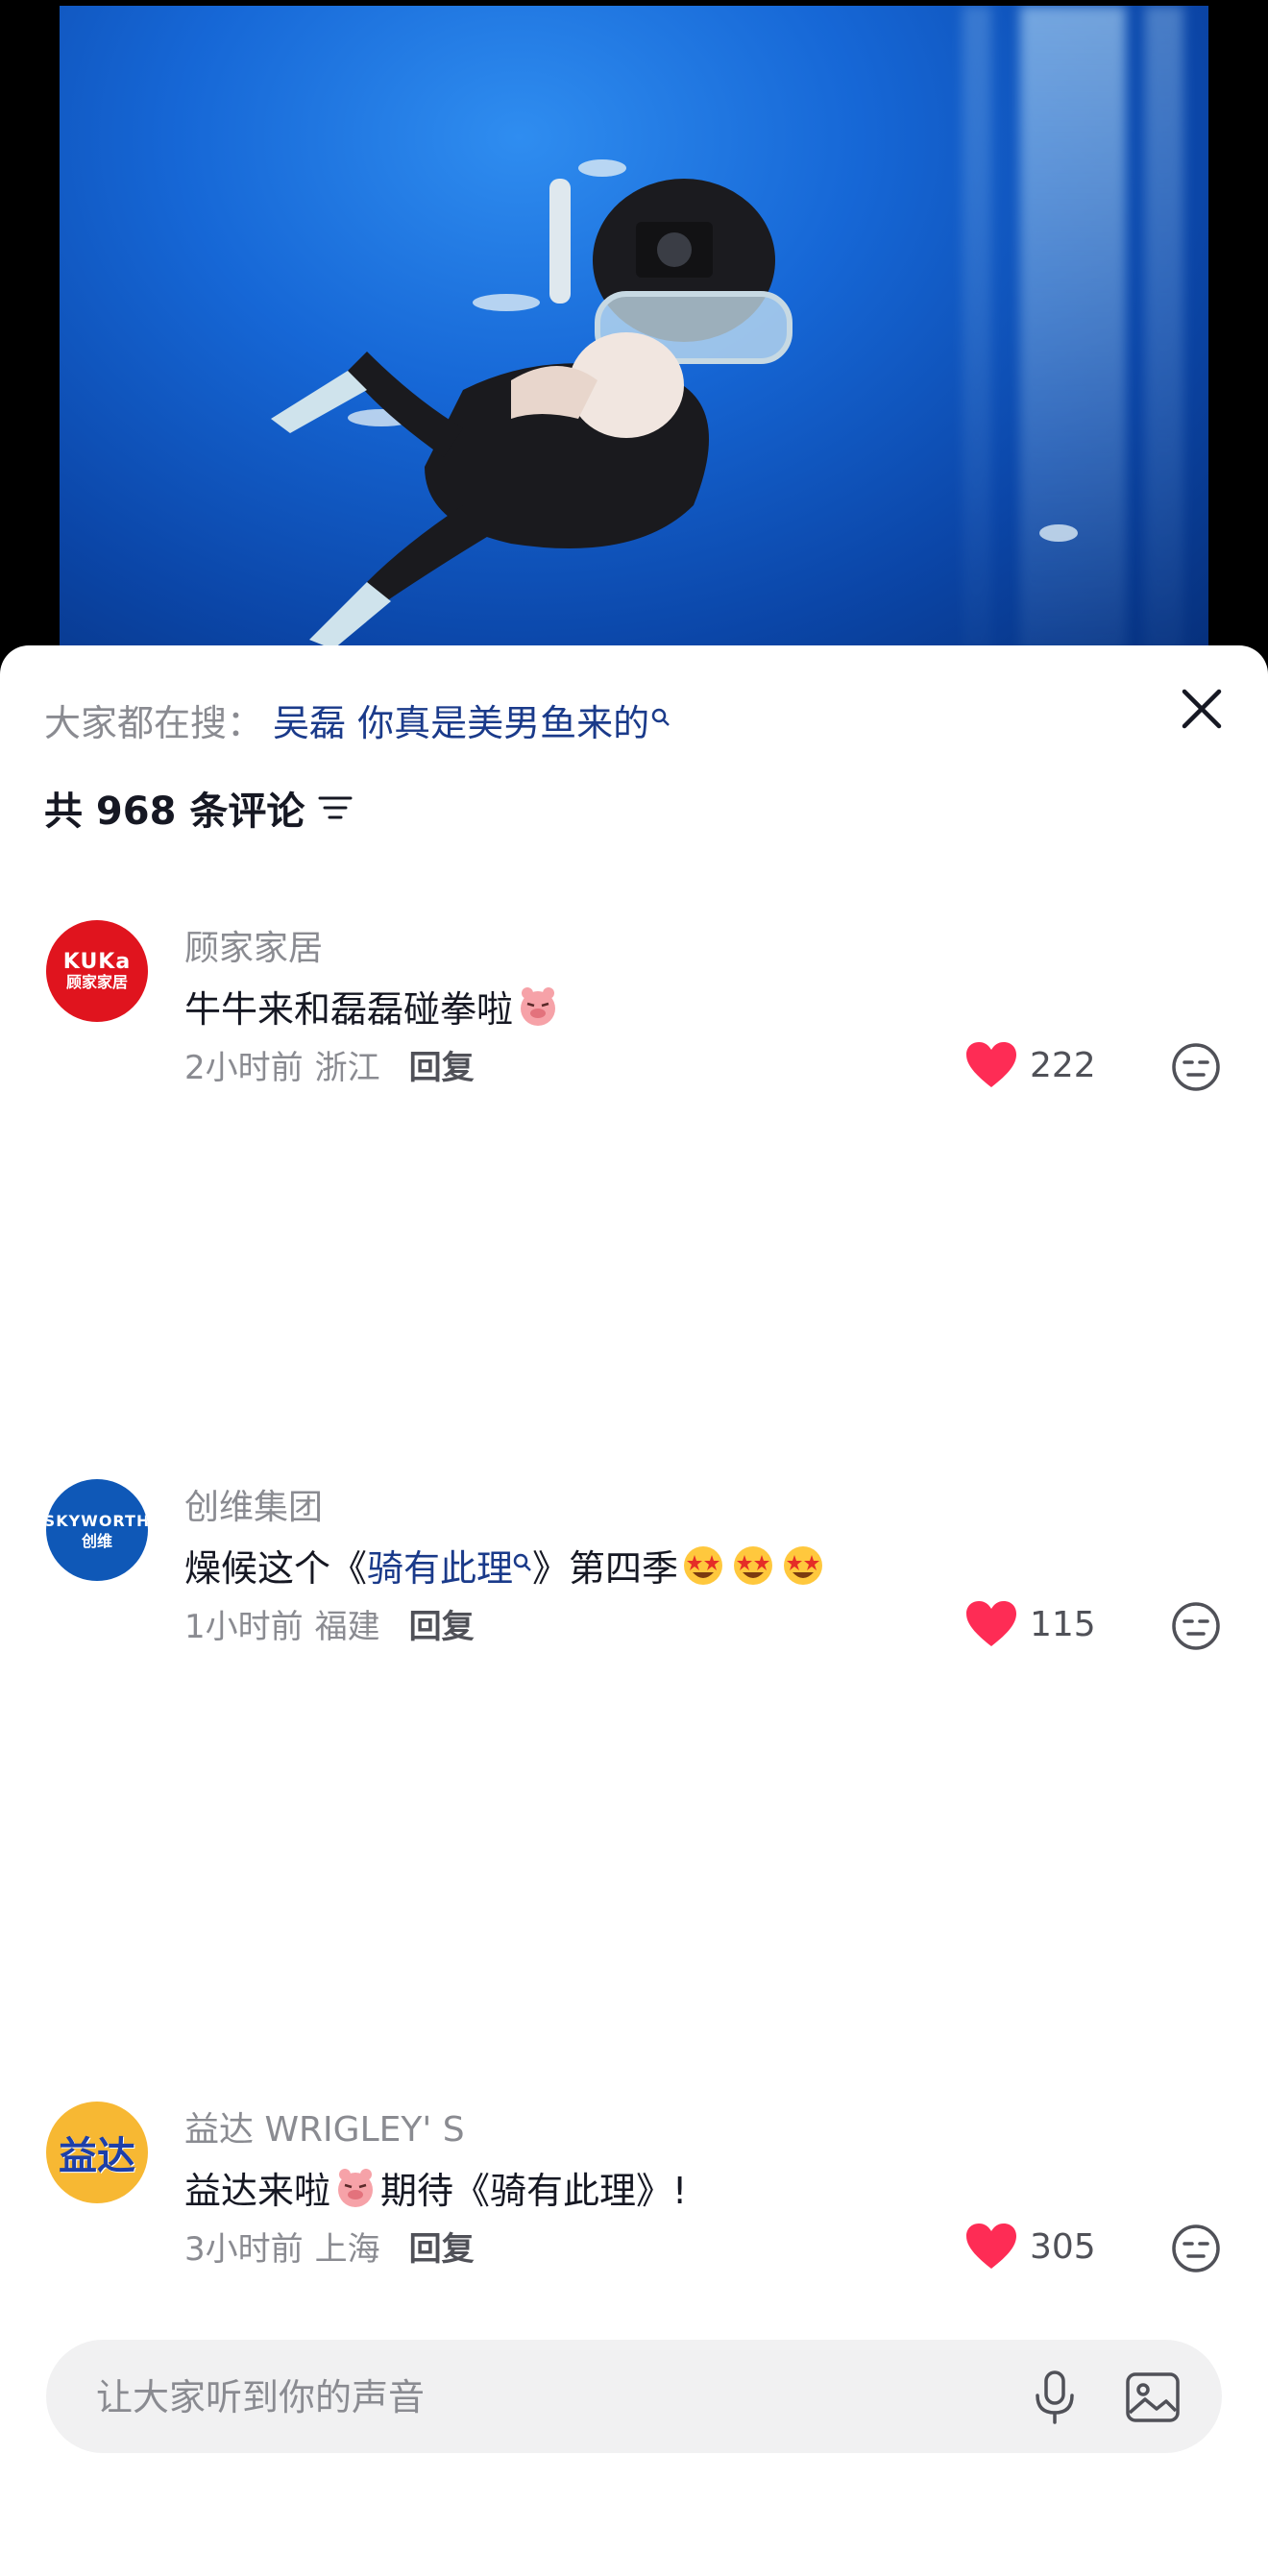 The width and height of the screenshot is (1268, 2576). I want to click on comment-meta: 1小时前 福建 回复, so click(329, 1623).